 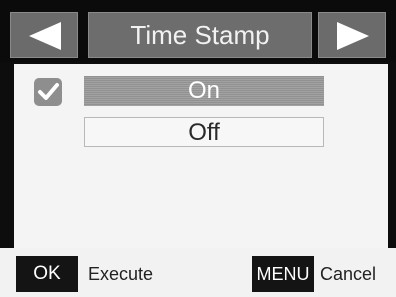 What do you see at coordinates (200, 35) in the screenshot?
I see `page-title: Time Stamp` at bounding box center [200, 35].